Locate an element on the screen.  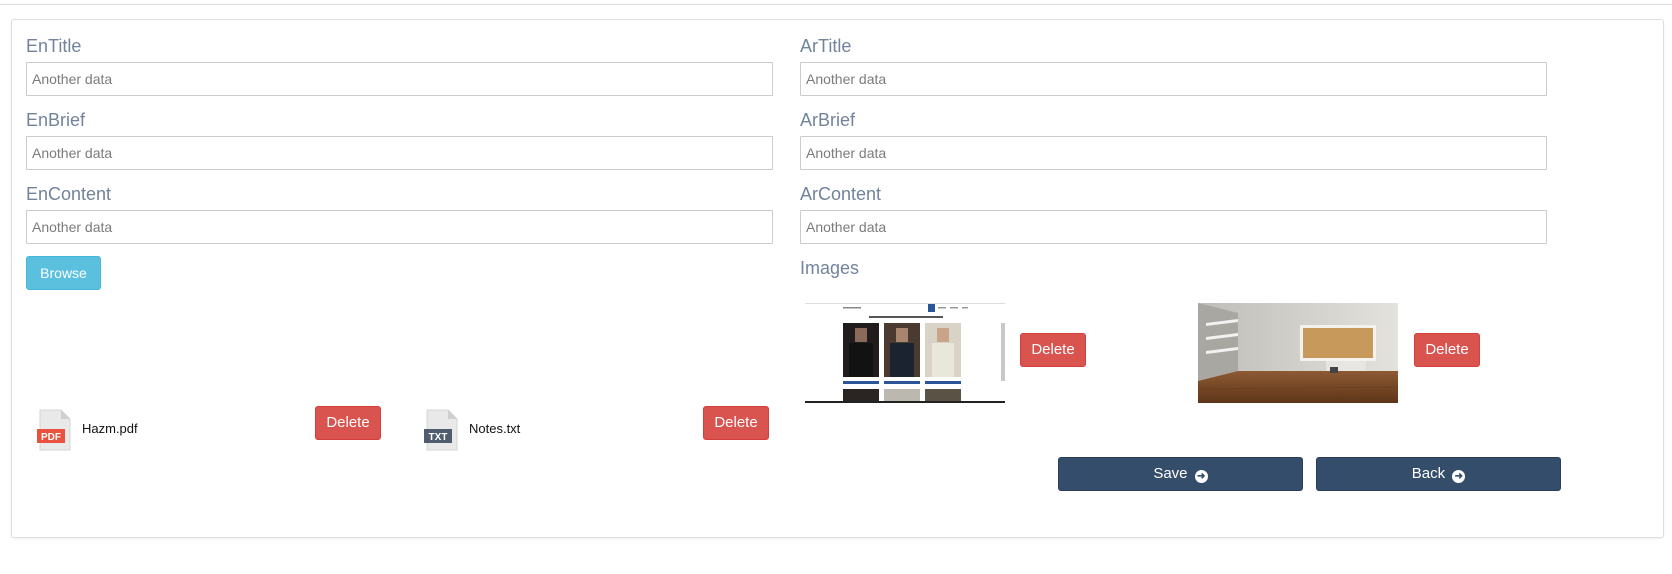
top-divider is located at coordinates (836, 4).